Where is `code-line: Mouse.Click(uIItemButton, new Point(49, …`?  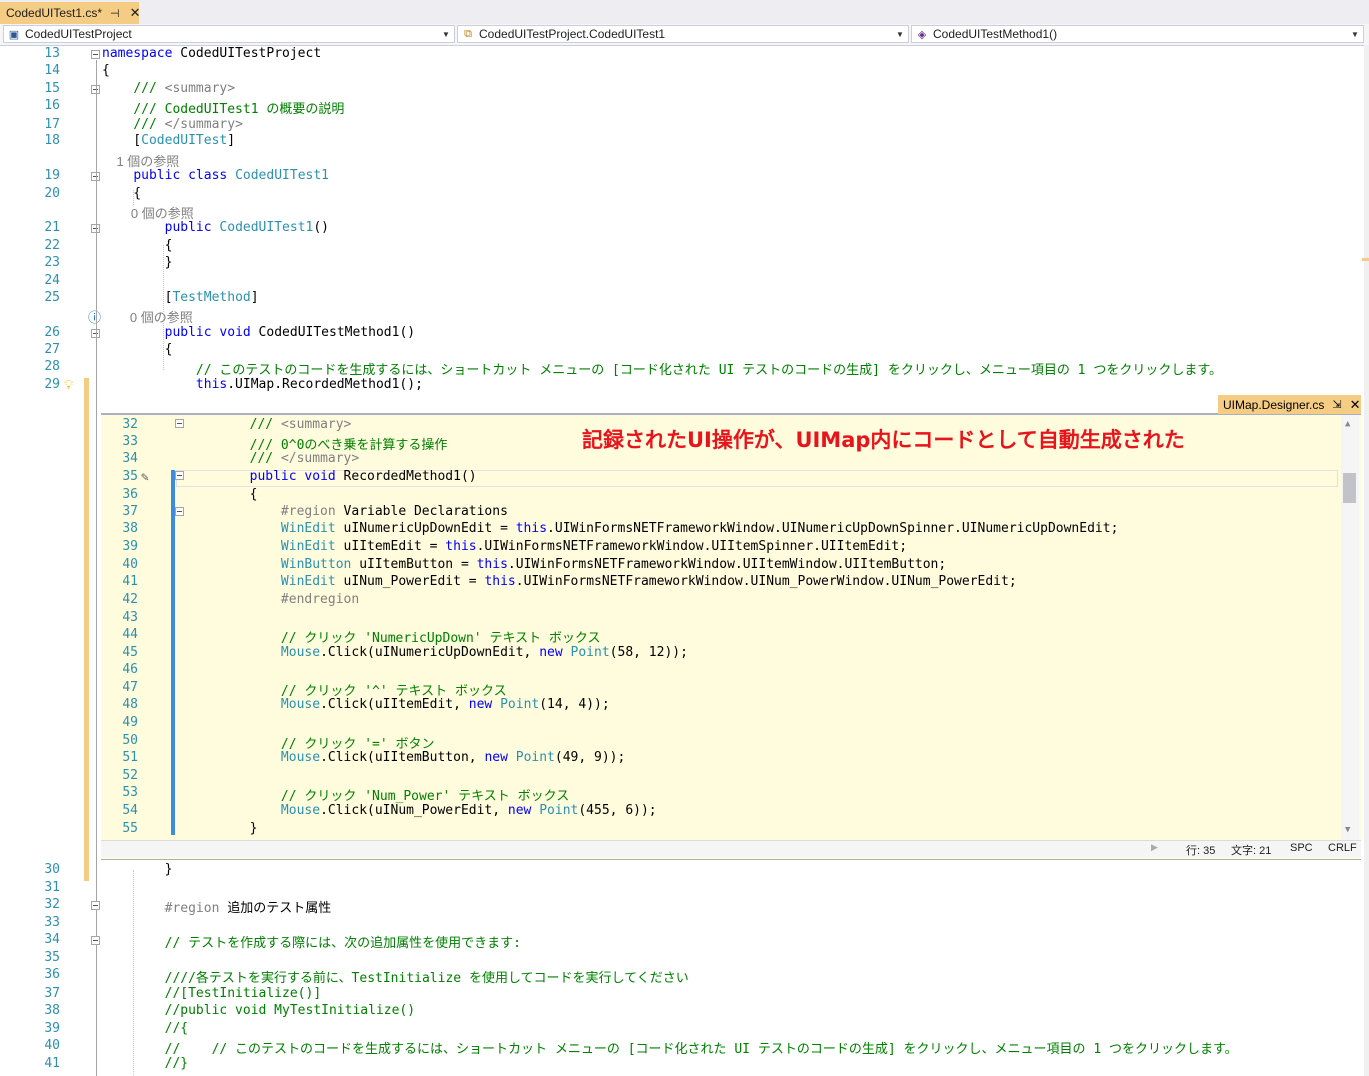
code-line: Mouse.Click(uIItemButton, new Point(49, … is located at coordinates (406, 757).